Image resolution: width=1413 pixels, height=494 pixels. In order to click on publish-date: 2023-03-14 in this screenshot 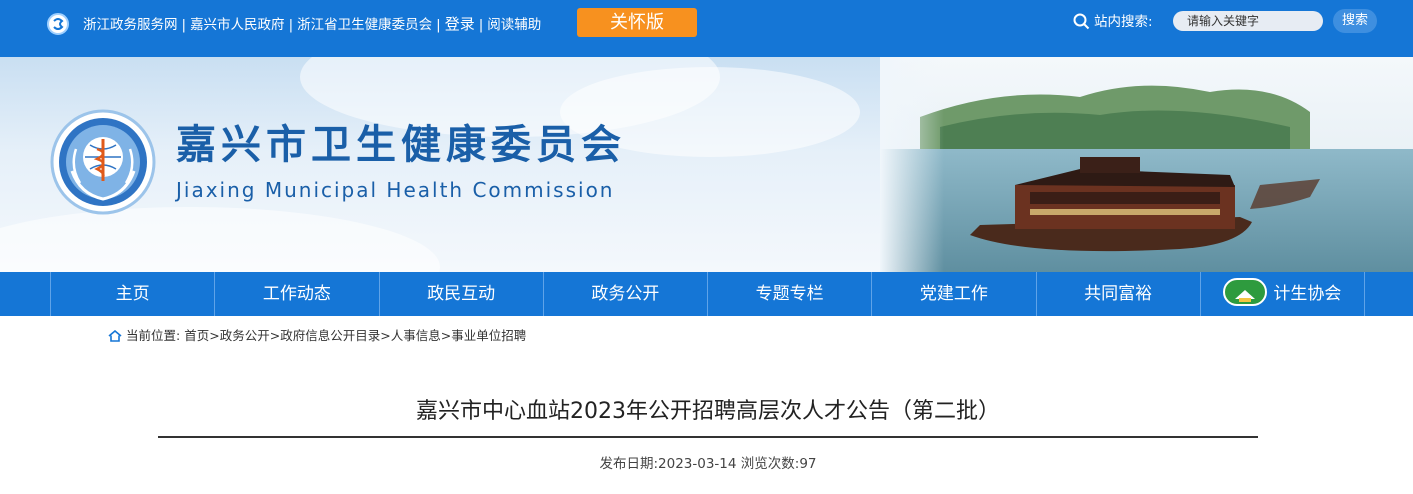, I will do `click(697, 464)`.